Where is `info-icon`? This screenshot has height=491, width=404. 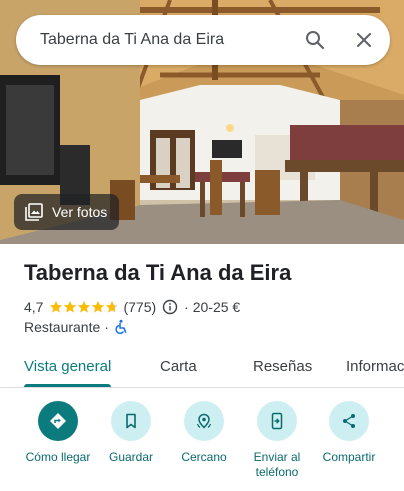 info-icon is located at coordinates (170, 307).